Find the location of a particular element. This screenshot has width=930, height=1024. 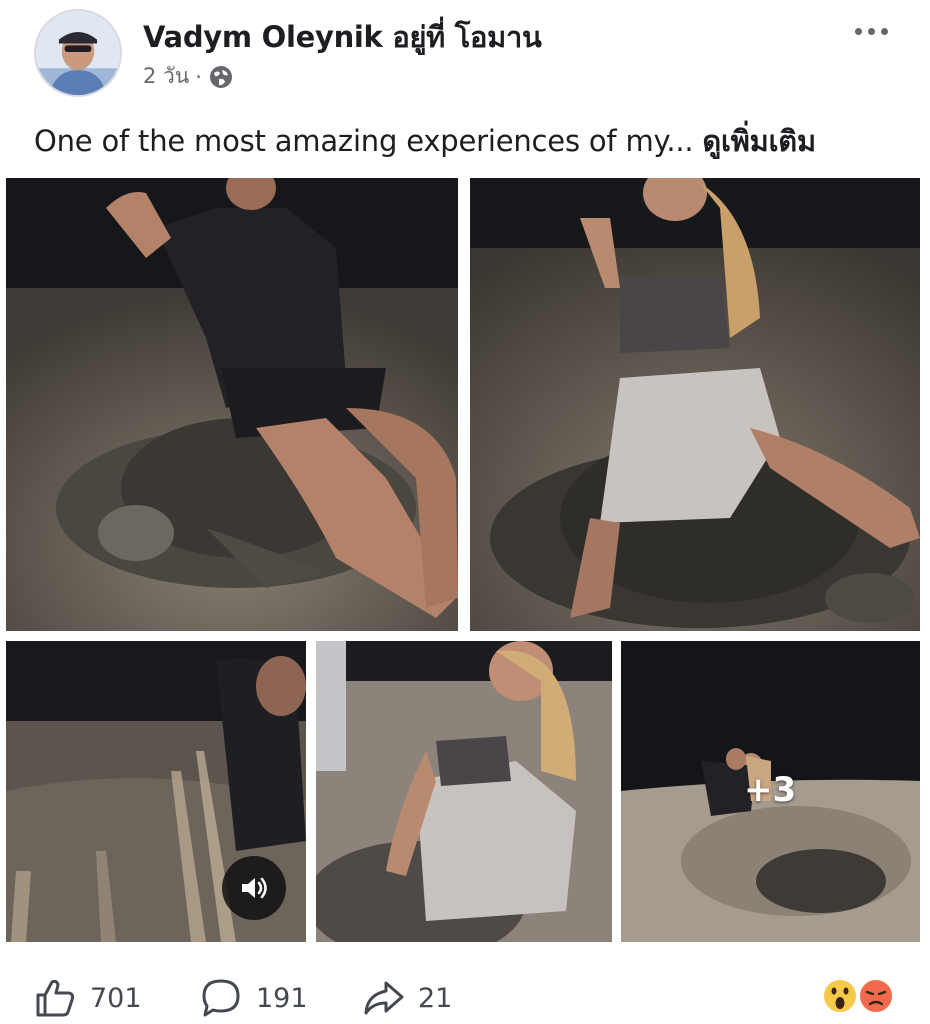

like-count: 701 is located at coordinates (116, 998).